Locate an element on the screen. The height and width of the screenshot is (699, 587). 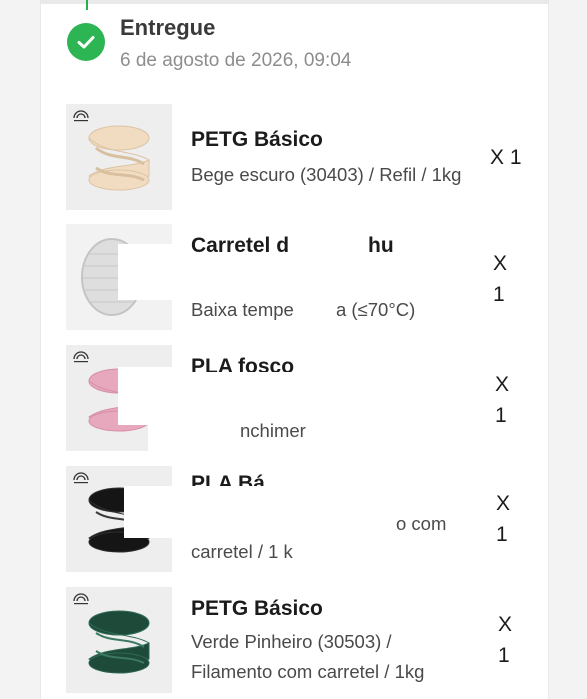
product-name: PLA fosco is located at coordinates (242, 363).